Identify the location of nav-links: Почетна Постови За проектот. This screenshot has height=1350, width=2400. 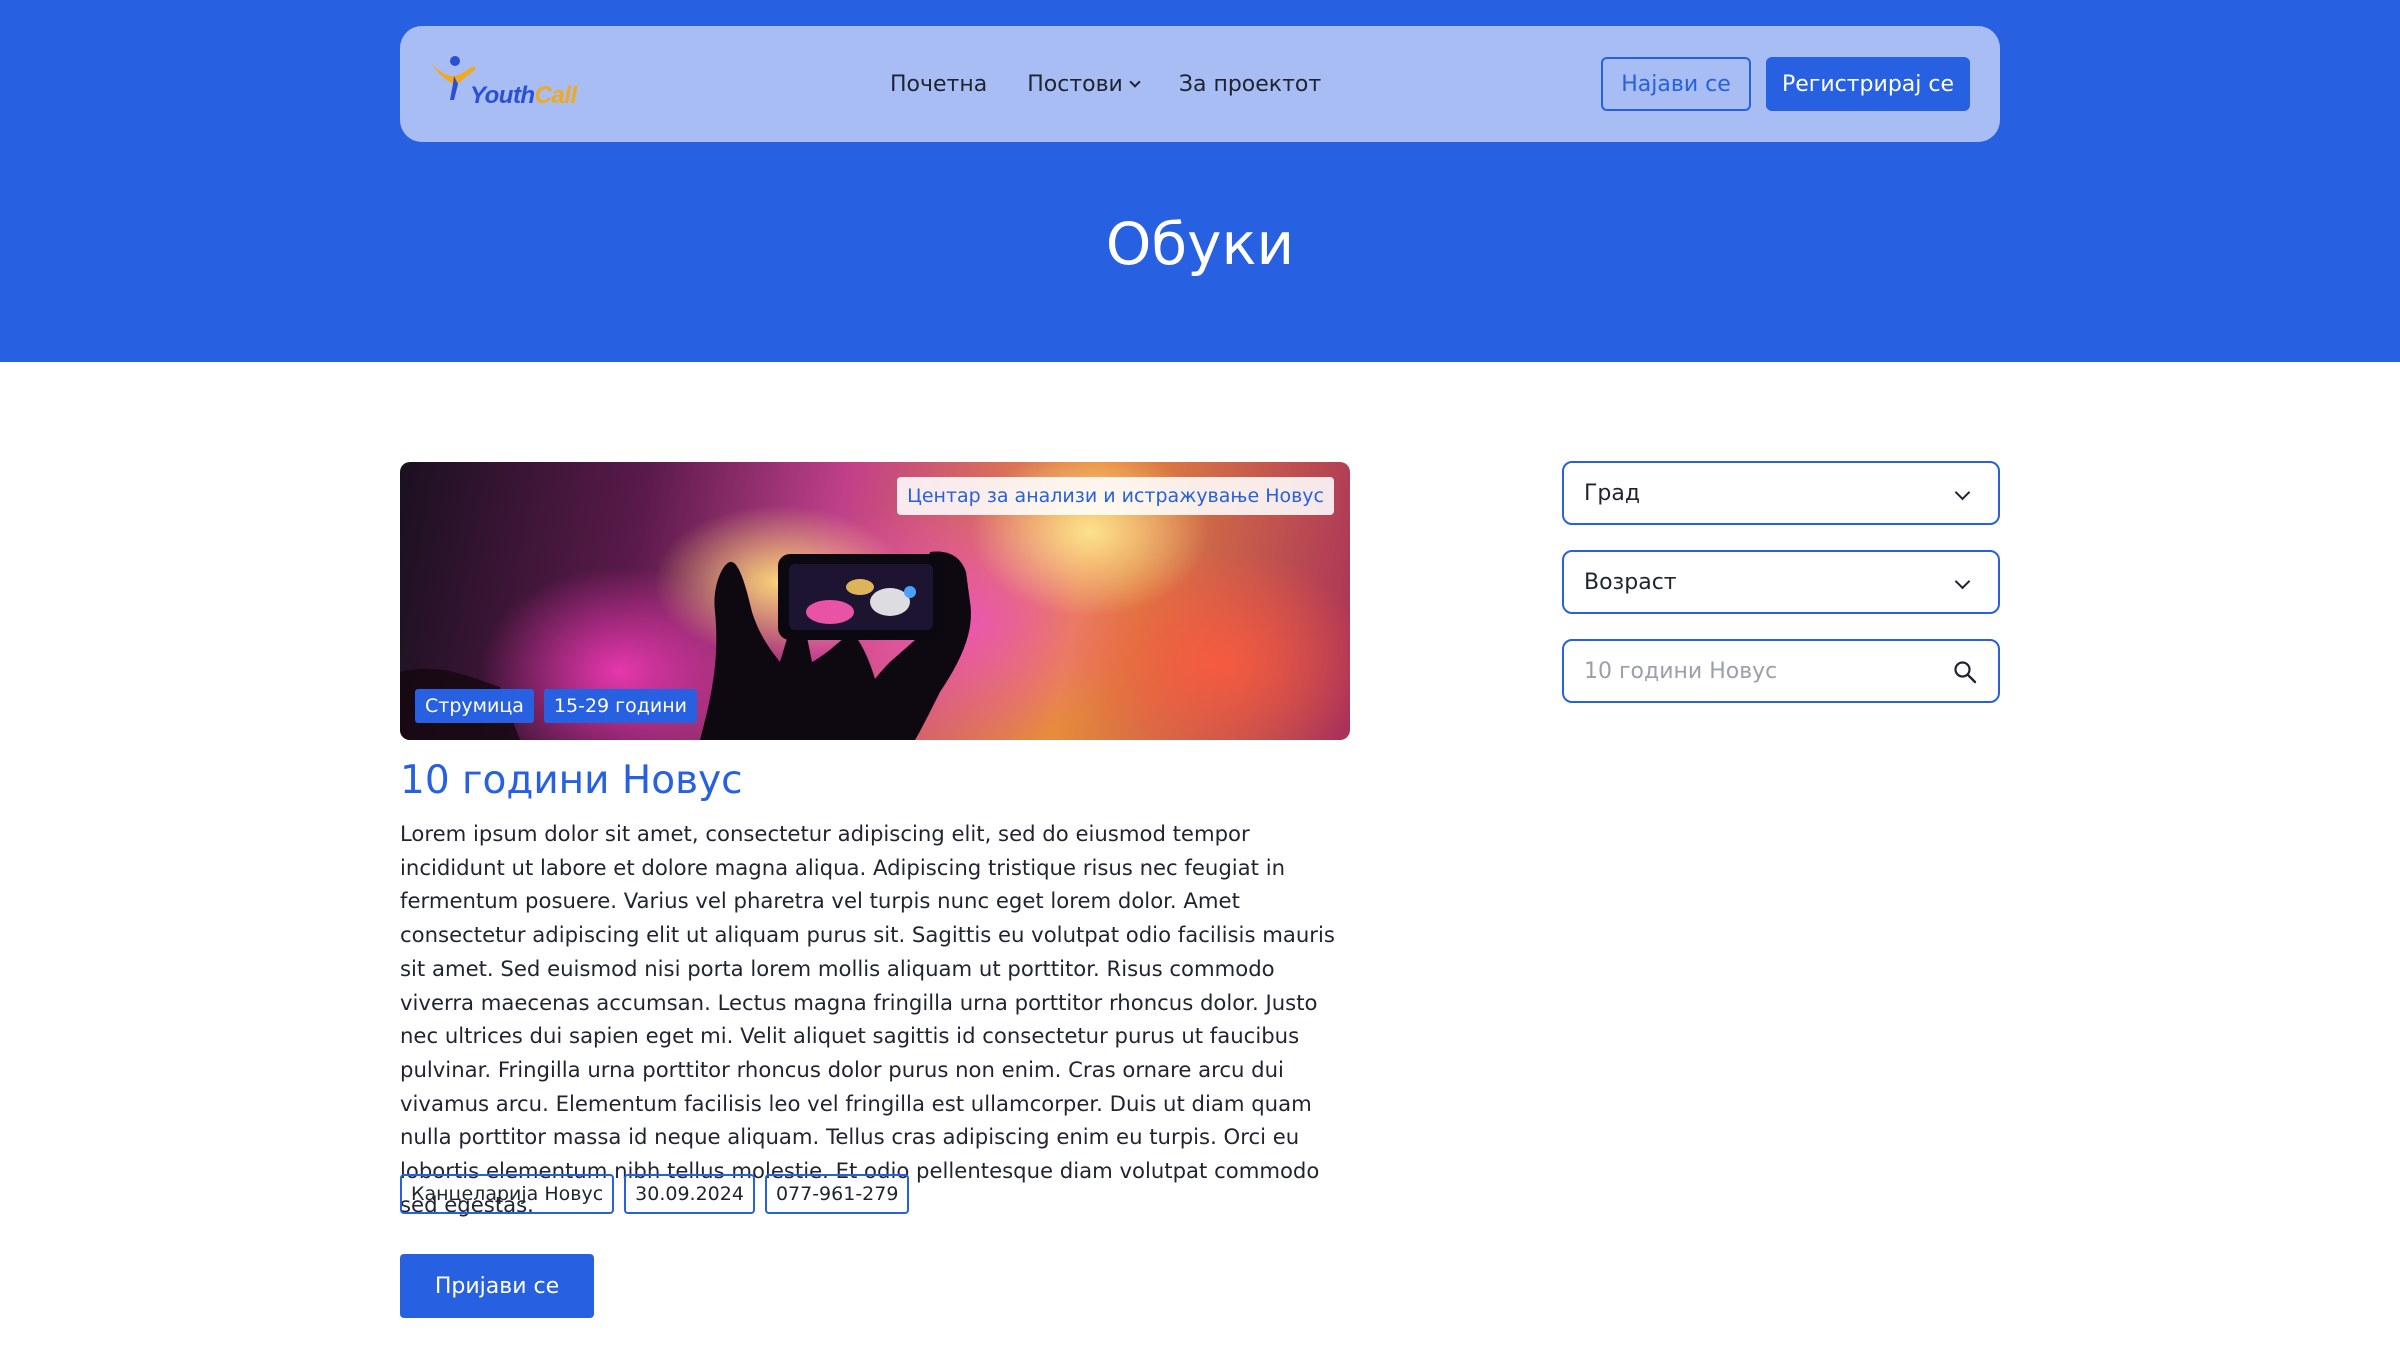
(1125, 84).